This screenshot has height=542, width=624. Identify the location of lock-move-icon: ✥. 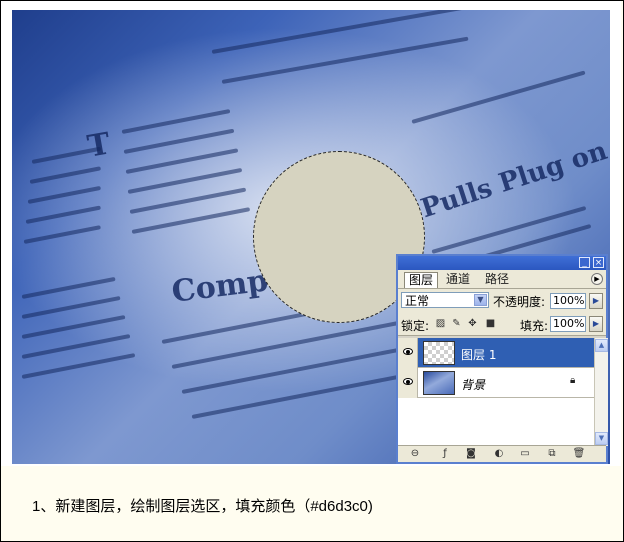
(472, 323).